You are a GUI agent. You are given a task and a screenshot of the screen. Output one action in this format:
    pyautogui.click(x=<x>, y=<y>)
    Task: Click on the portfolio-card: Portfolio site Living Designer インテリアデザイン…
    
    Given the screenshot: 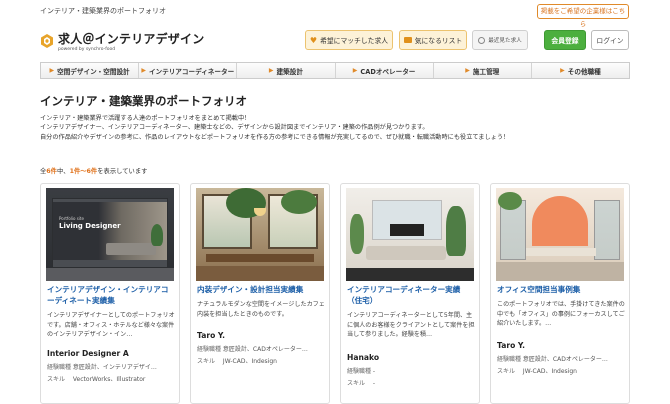 What is the action you would take?
    pyautogui.click(x=110, y=293)
    